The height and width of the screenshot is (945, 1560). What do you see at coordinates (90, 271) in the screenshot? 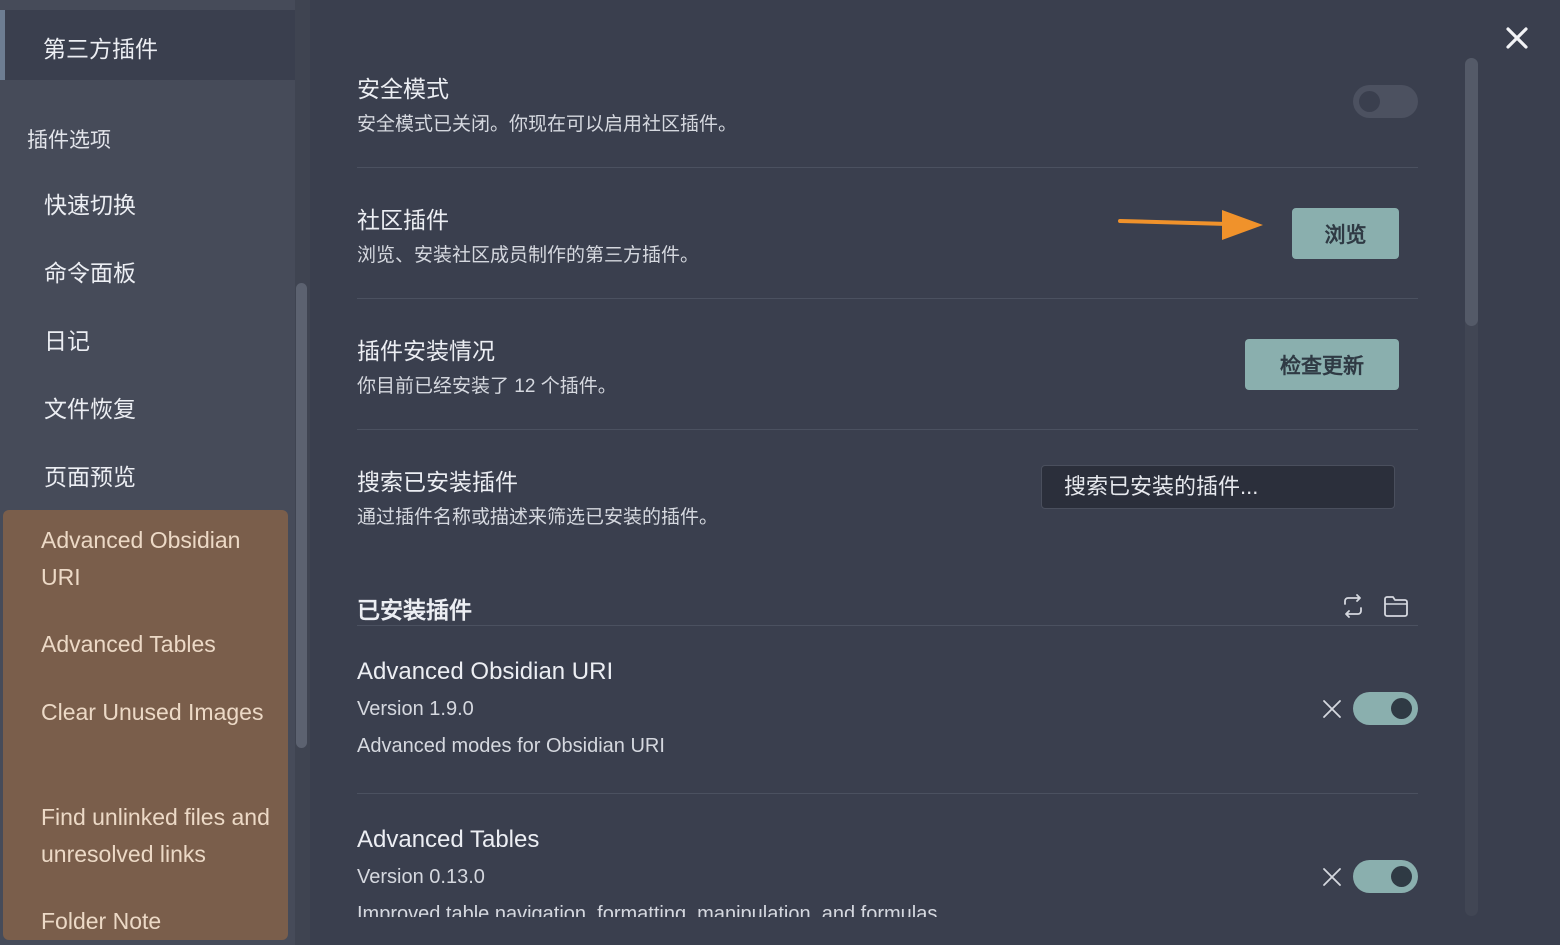
I see `sidebar-item-command-palette: 命令面板` at bounding box center [90, 271].